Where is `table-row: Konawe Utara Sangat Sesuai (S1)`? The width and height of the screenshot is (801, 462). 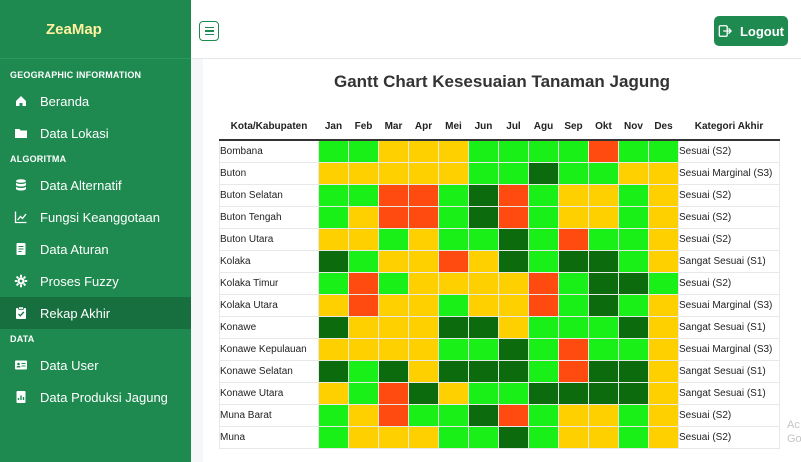
table-row: Konawe Utara Sangat Sesuai (S1) is located at coordinates (499, 393).